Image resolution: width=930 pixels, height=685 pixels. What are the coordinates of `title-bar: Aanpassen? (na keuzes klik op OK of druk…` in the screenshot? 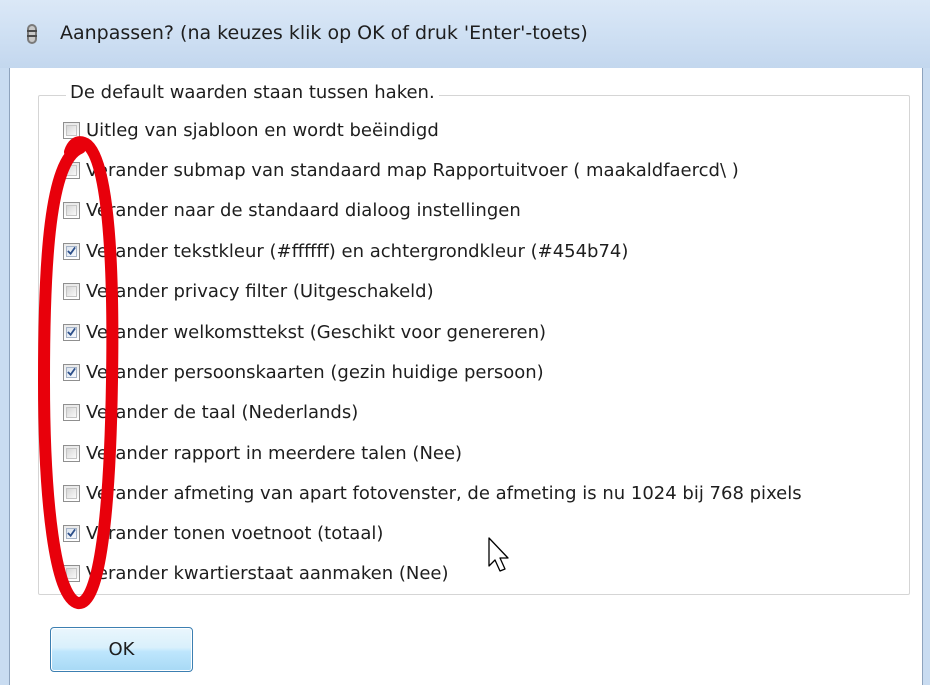 It's located at (465, 34).